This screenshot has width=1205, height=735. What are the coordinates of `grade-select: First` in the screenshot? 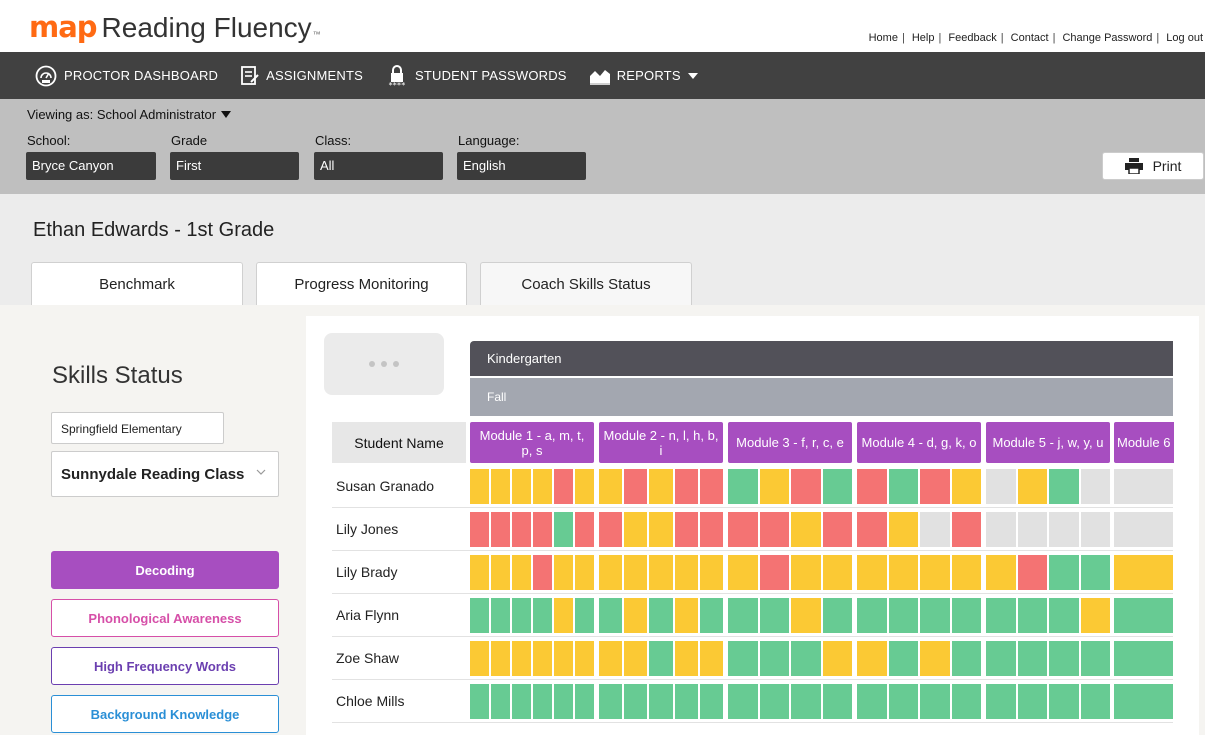 It's located at (234, 166).